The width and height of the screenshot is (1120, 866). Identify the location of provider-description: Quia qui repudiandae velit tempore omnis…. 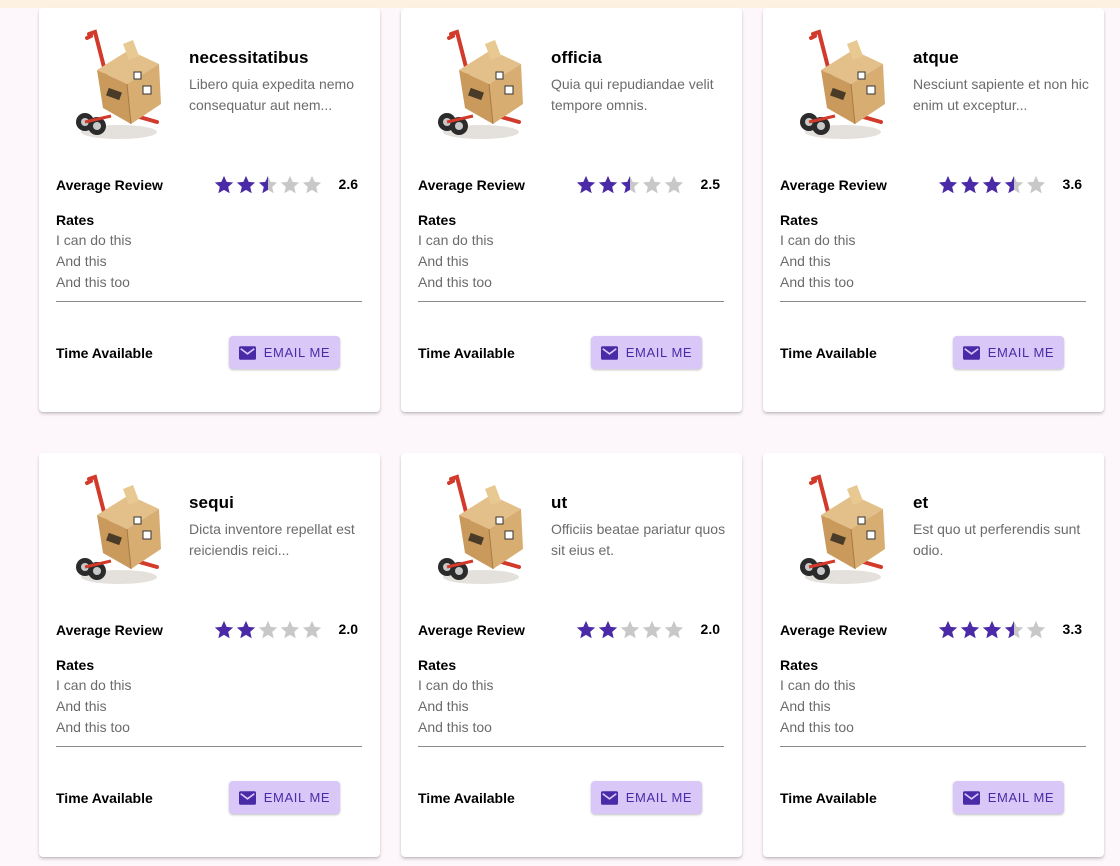
(632, 94).